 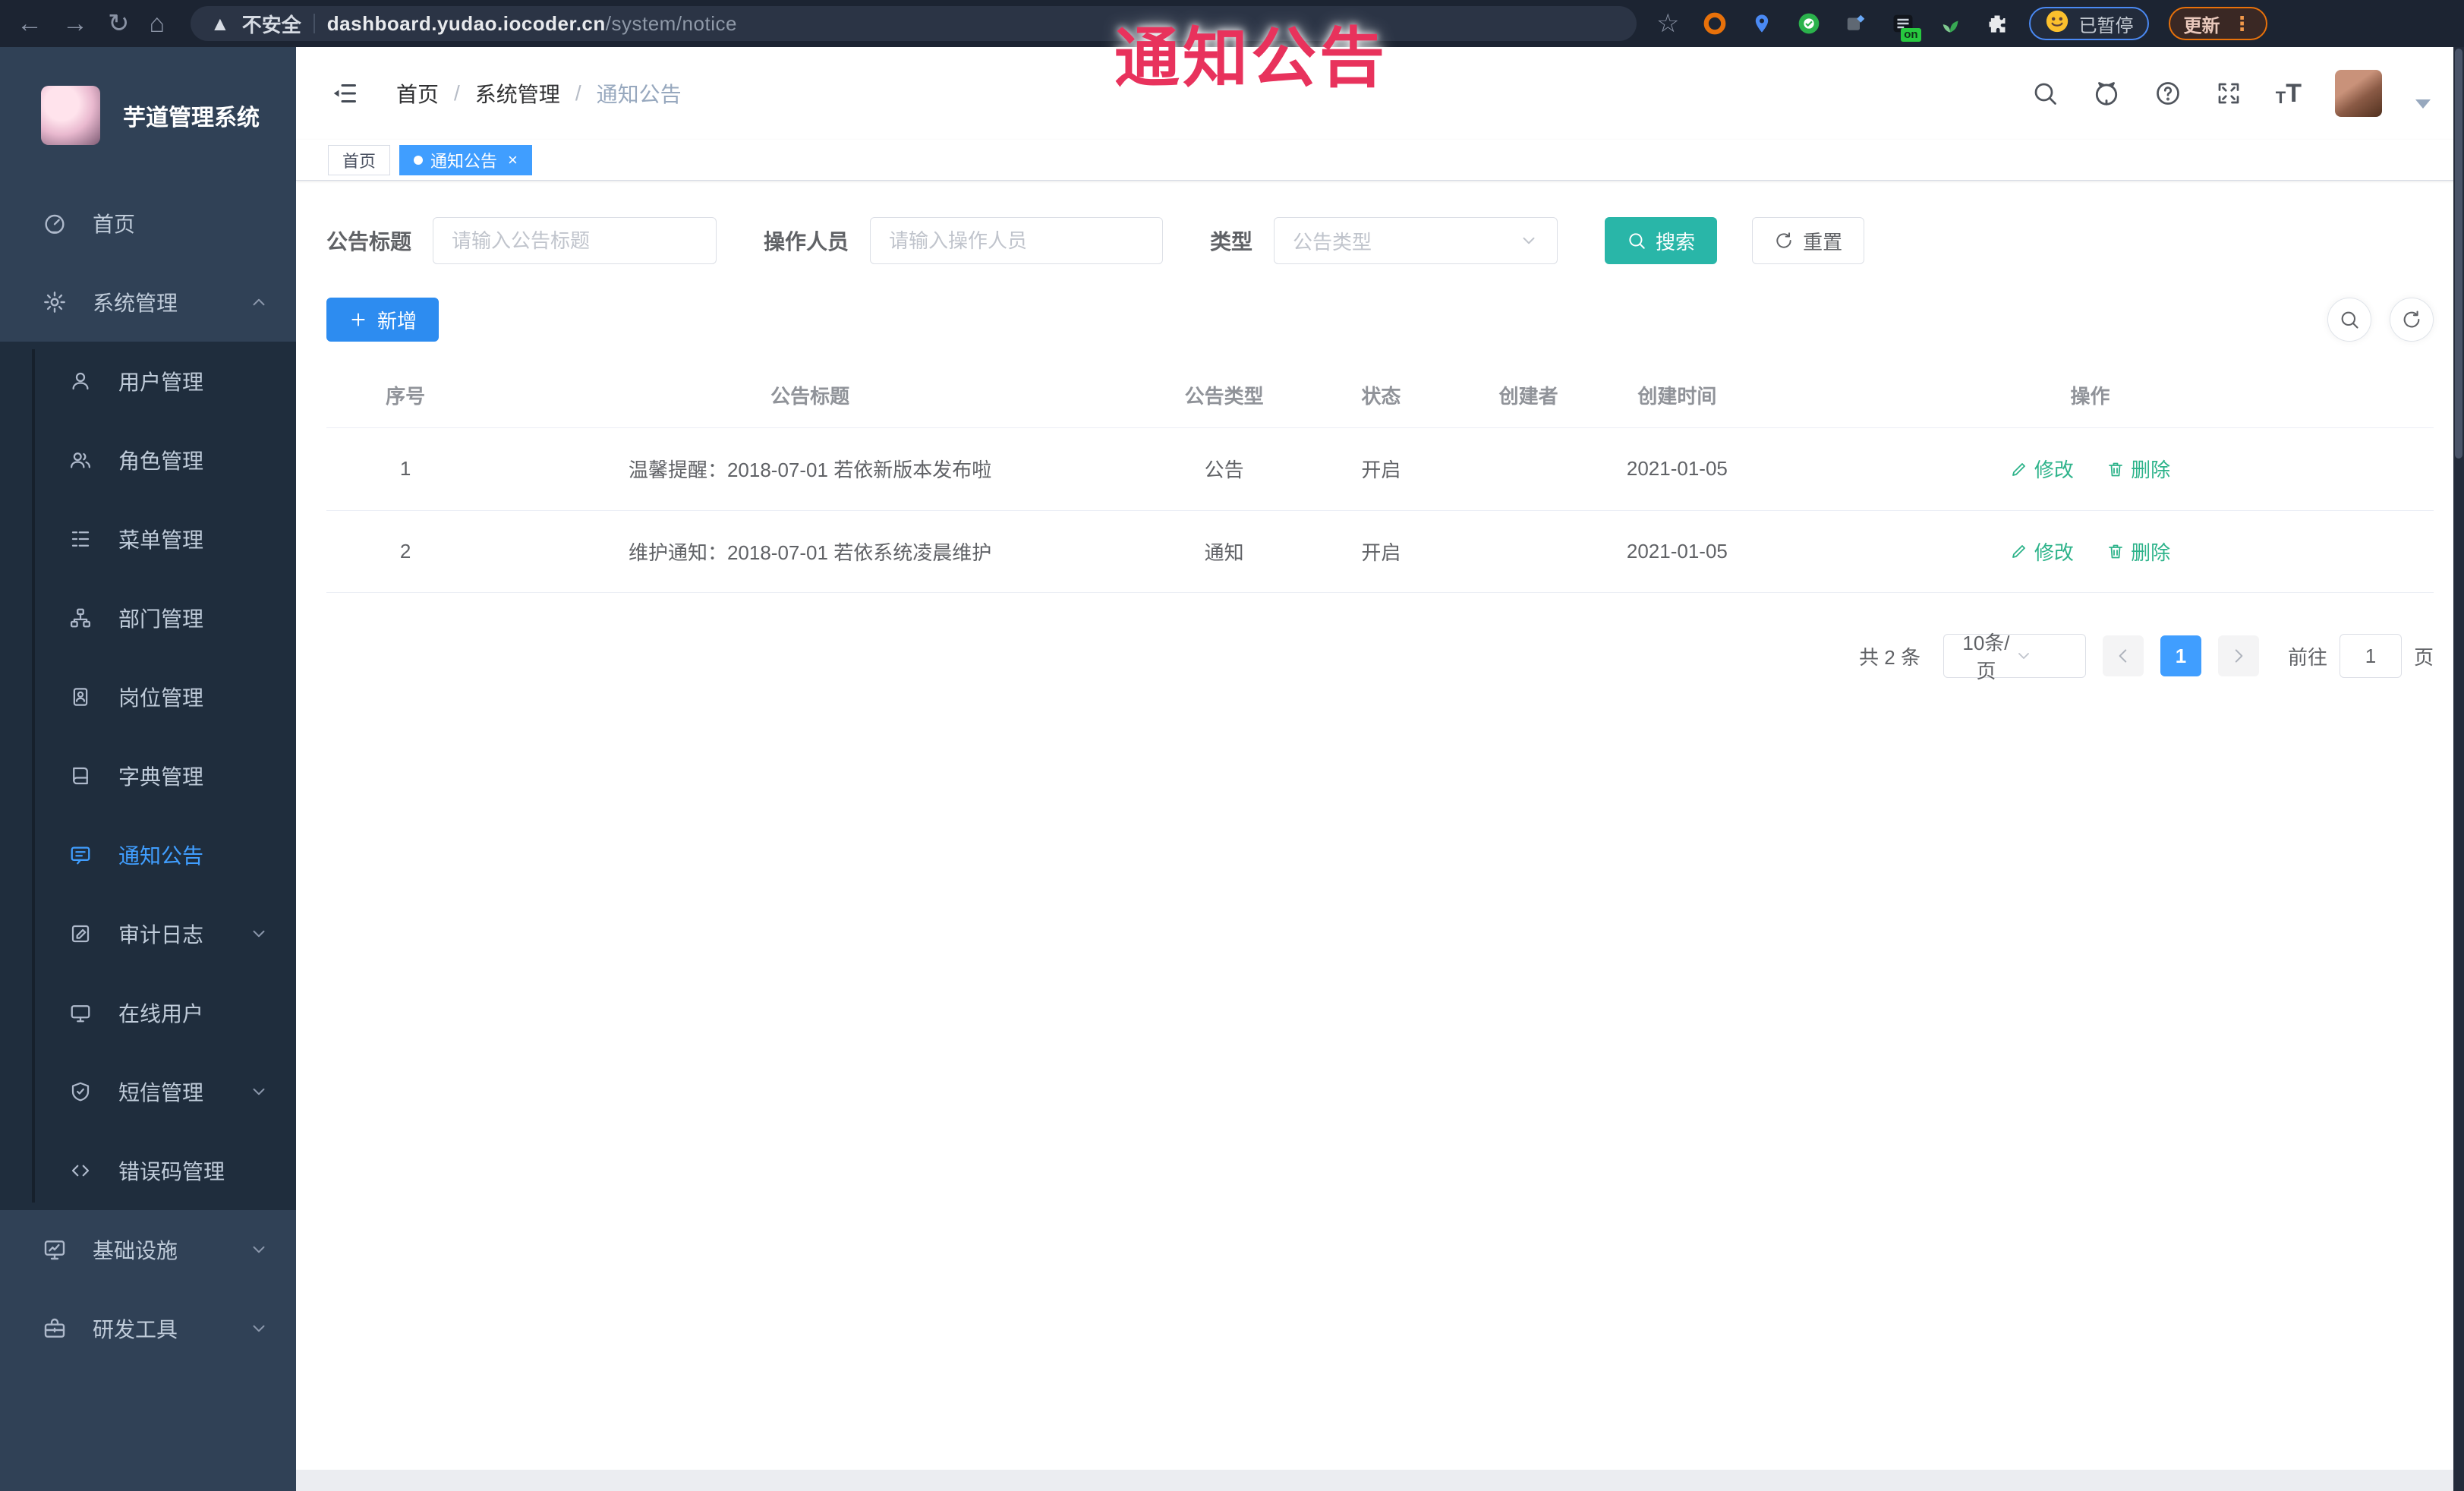 I want to click on filter-operator-group: 操作人员, so click(x=964, y=240).